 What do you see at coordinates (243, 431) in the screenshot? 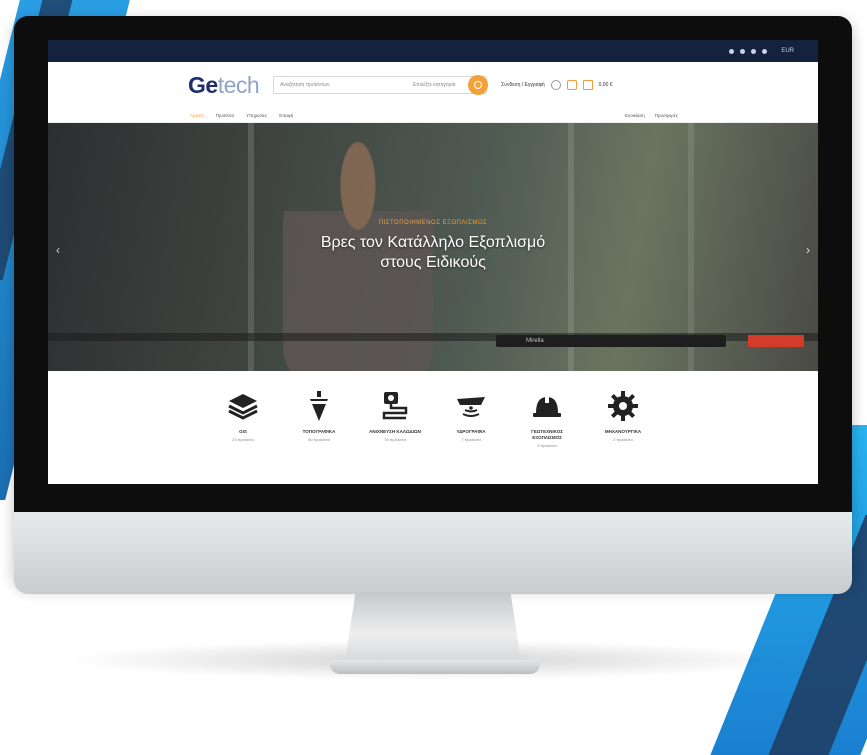
I see `category-name: GIS` at bounding box center [243, 431].